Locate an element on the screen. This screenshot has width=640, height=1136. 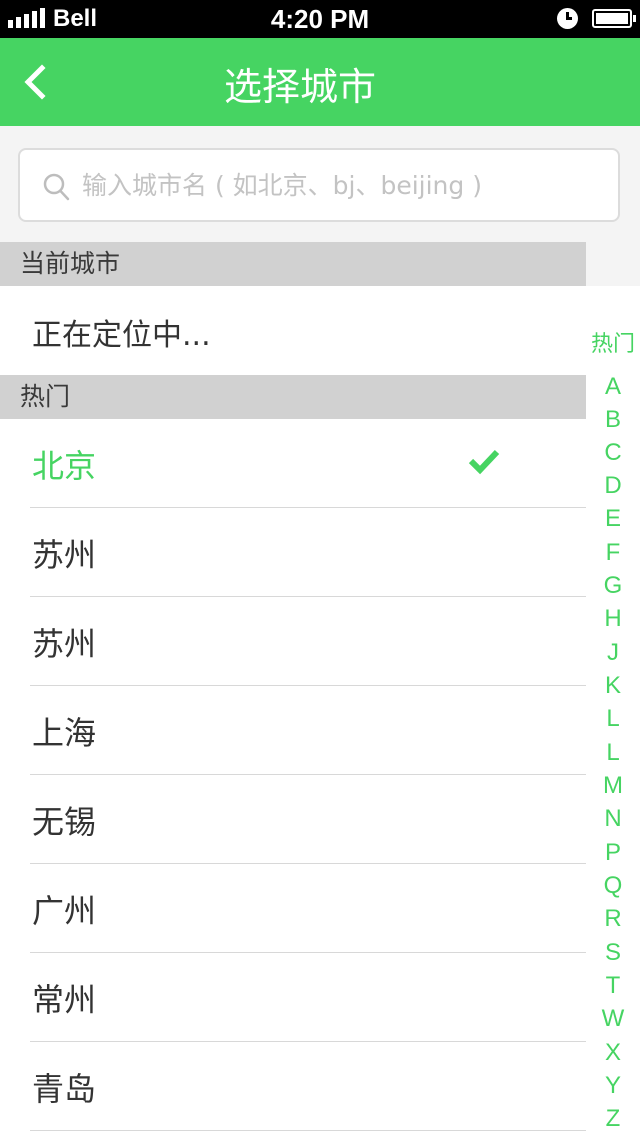
index-item: R is located at coordinates (613, 919).